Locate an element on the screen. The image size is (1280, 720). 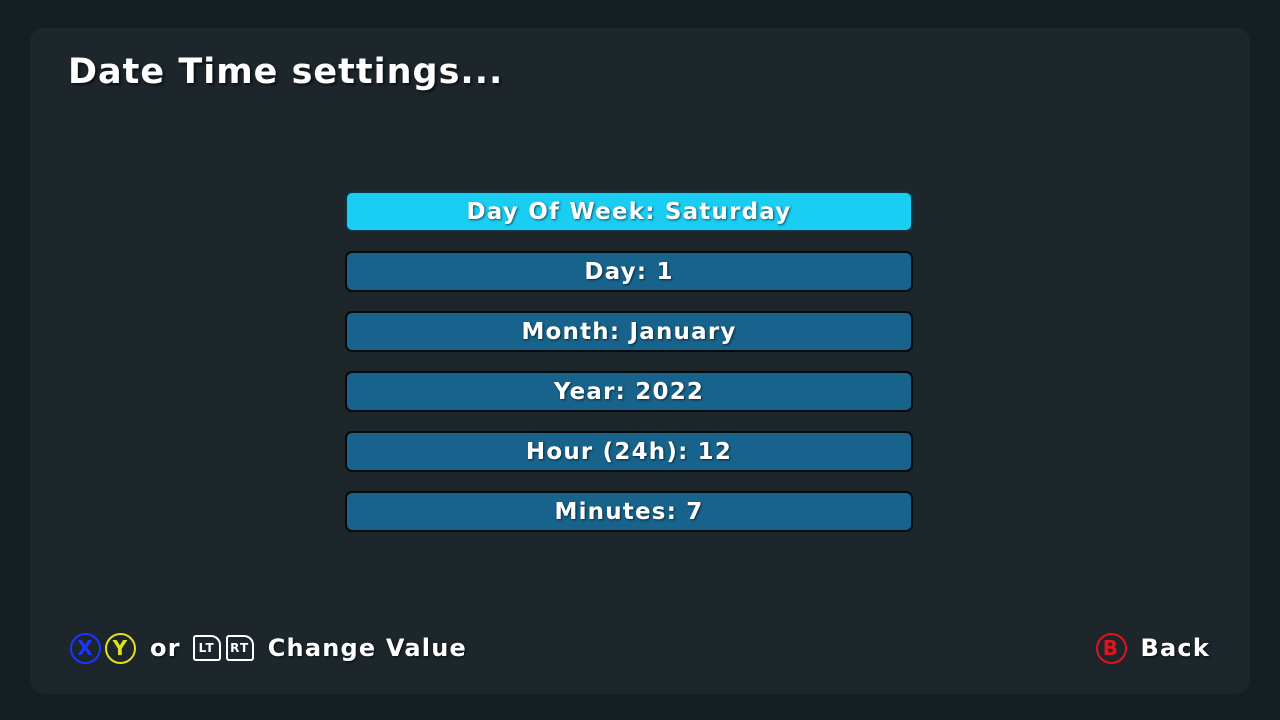
x-button-icon: X is located at coordinates (85, 648).